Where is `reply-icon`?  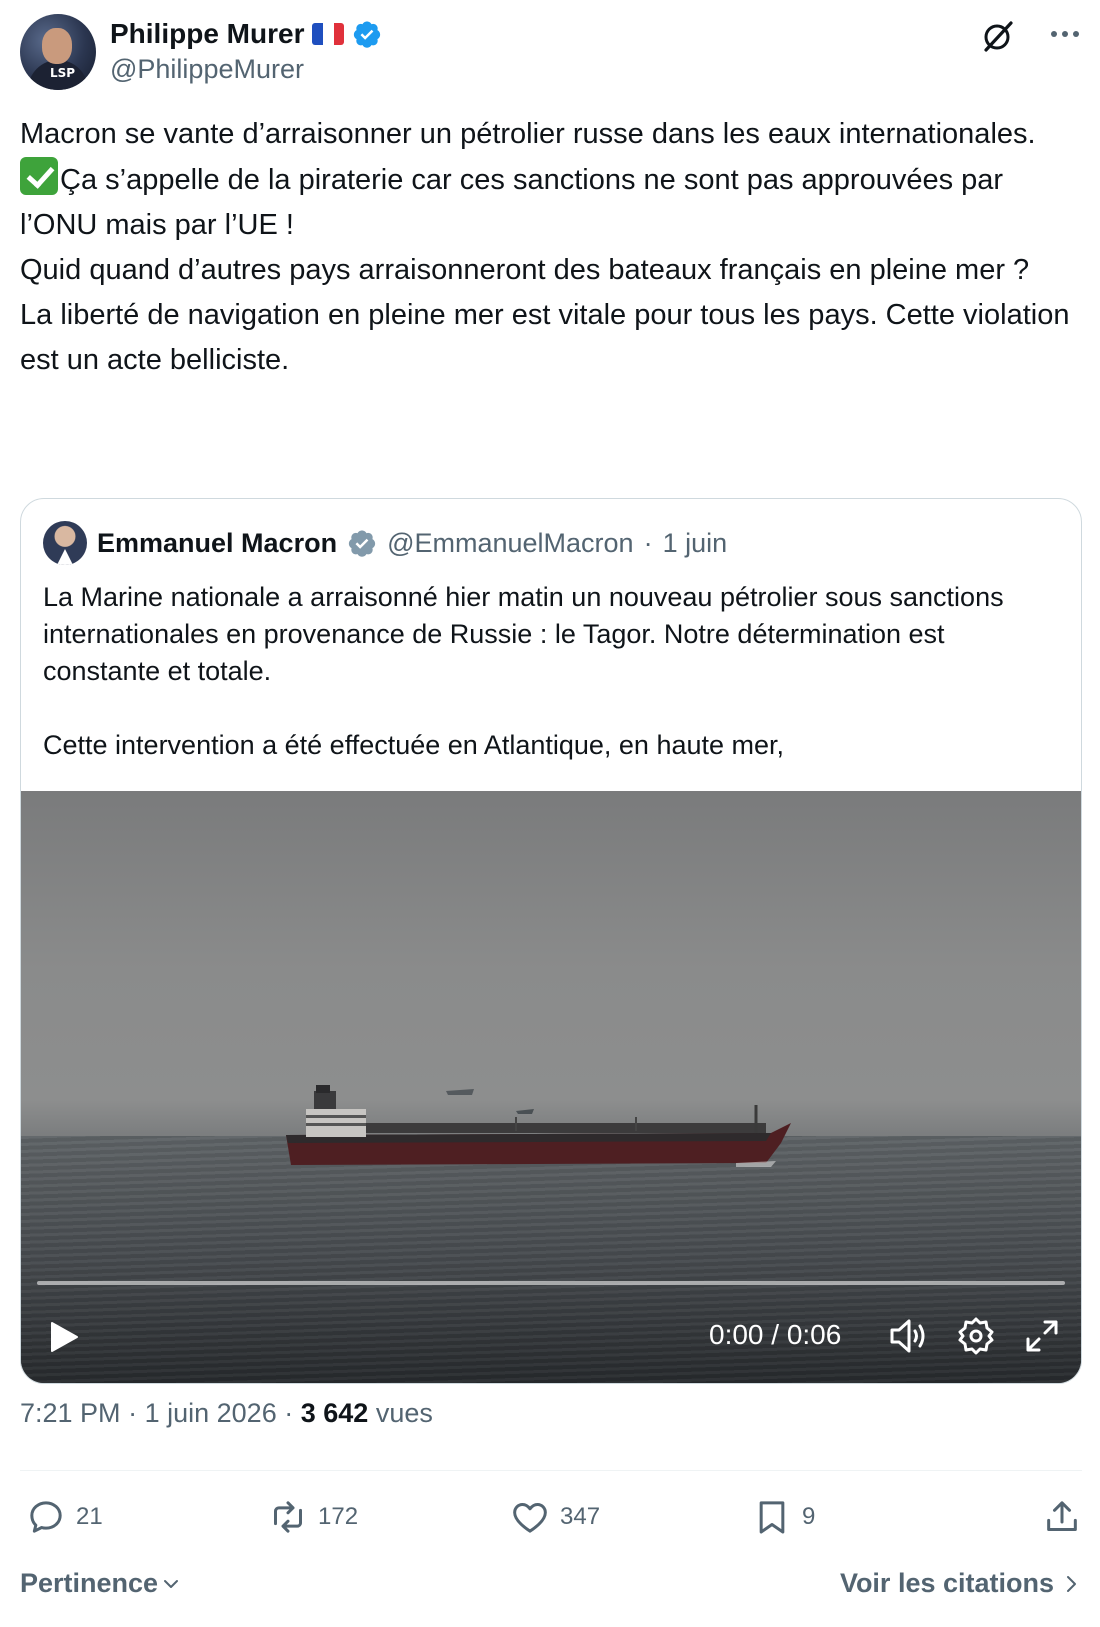 reply-icon is located at coordinates (46, 1517).